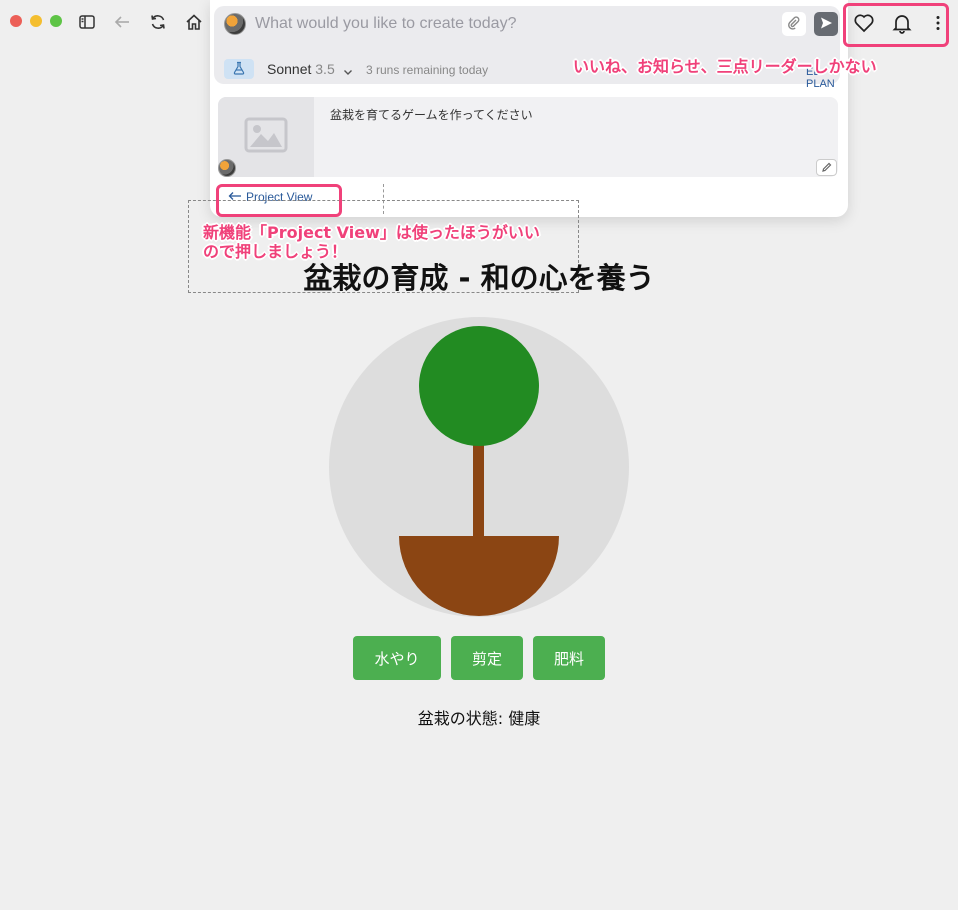 The width and height of the screenshot is (958, 910). Describe the element at coordinates (279, 200) in the screenshot. I see `project-view-highlight-box` at that location.